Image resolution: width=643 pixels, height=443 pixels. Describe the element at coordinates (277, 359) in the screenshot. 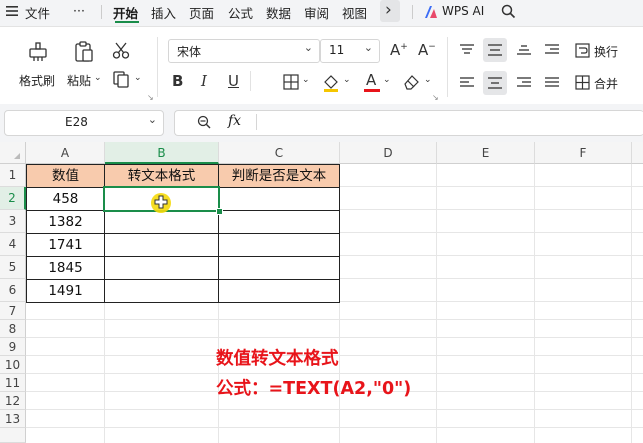

I see `annotation-title: 数值转文本格式` at that location.